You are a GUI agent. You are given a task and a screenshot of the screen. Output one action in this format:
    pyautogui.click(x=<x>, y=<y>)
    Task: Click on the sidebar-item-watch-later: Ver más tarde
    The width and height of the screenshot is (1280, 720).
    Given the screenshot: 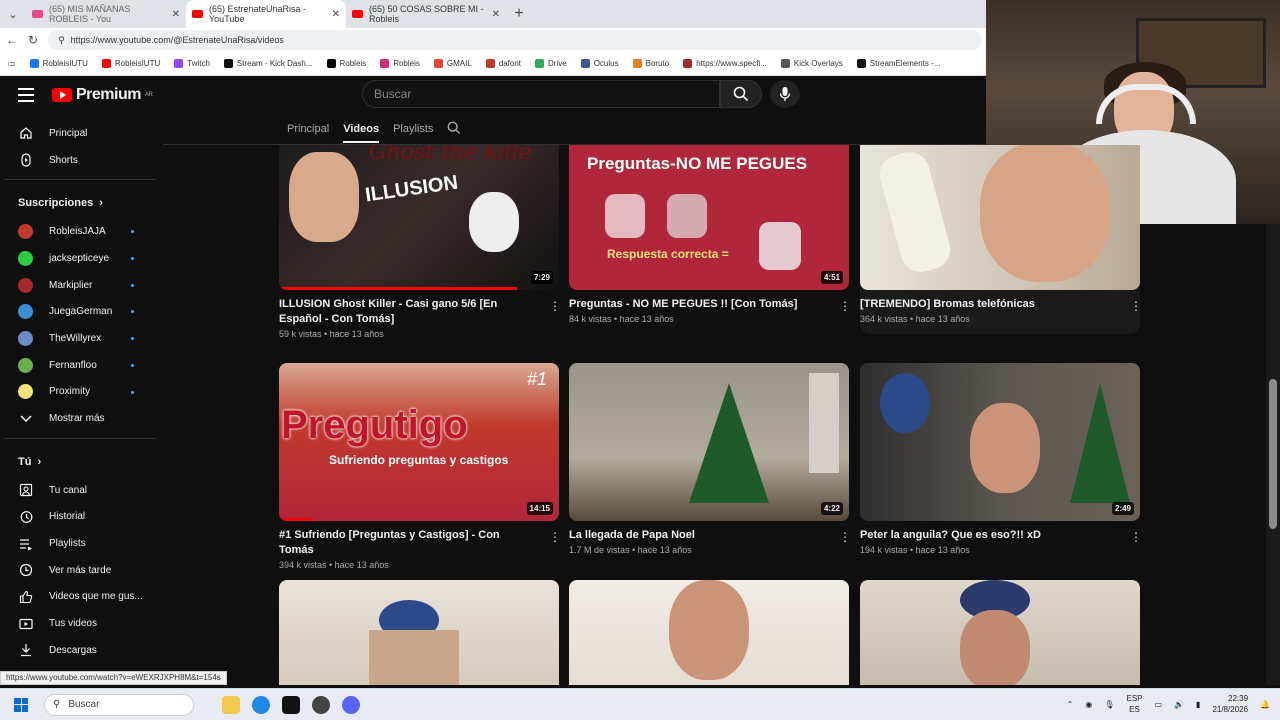 What is the action you would take?
    pyautogui.click(x=80, y=570)
    